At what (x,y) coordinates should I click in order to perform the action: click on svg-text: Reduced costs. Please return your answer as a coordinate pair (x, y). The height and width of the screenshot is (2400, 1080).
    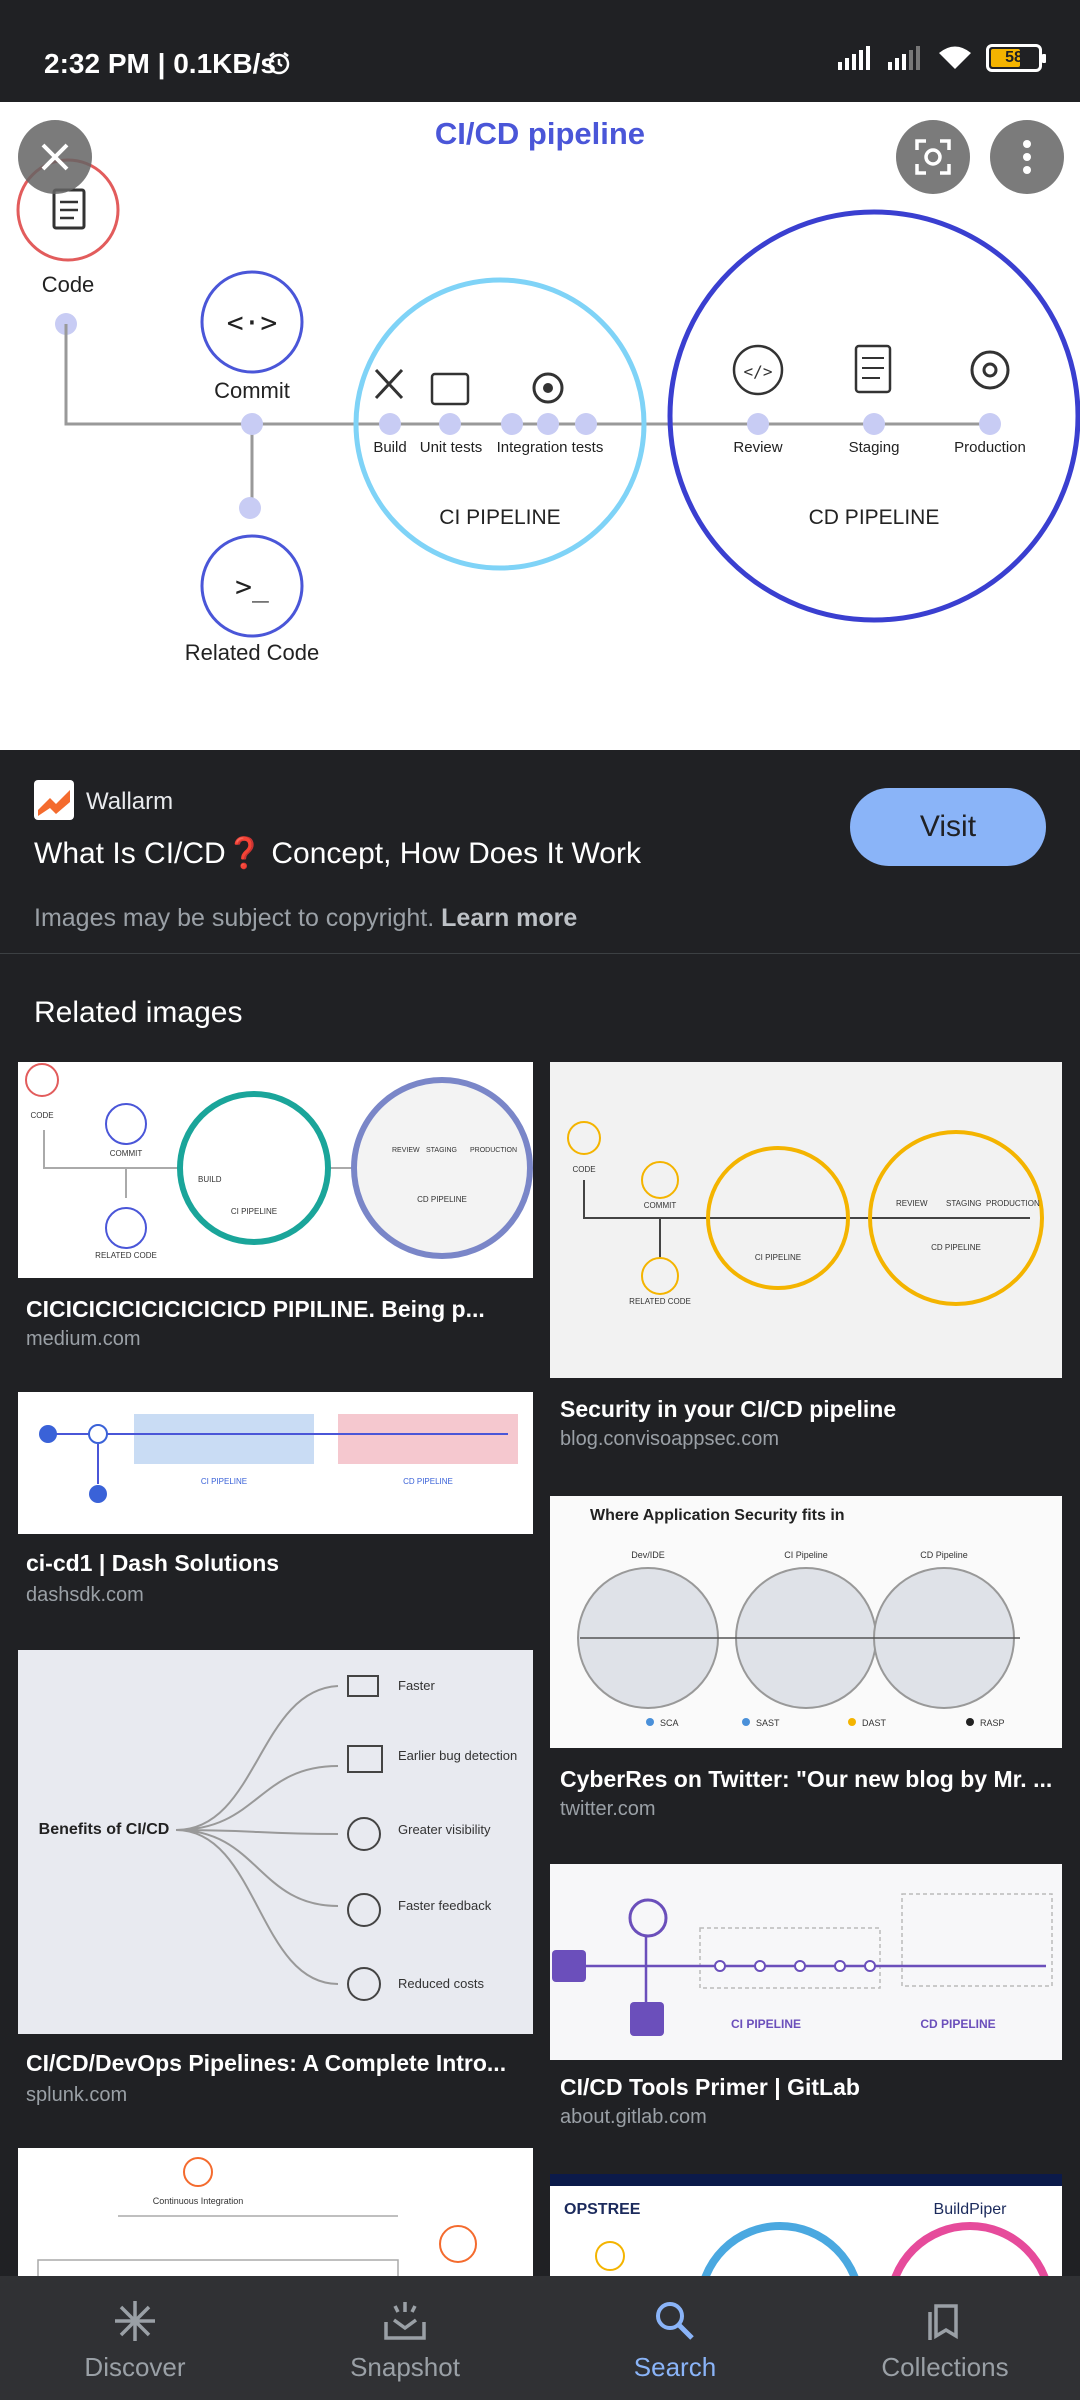
    Looking at the image, I should click on (441, 1983).